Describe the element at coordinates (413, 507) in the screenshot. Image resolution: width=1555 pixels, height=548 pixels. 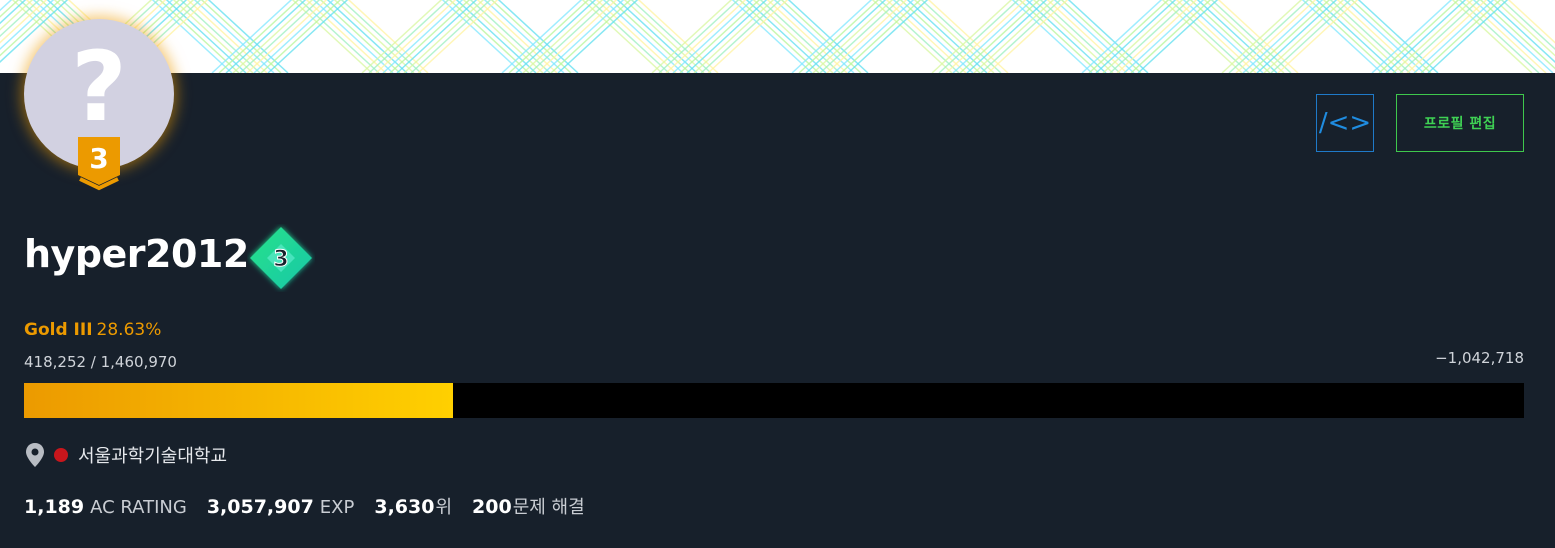
I see `stat-rank: 3,630 위` at that location.